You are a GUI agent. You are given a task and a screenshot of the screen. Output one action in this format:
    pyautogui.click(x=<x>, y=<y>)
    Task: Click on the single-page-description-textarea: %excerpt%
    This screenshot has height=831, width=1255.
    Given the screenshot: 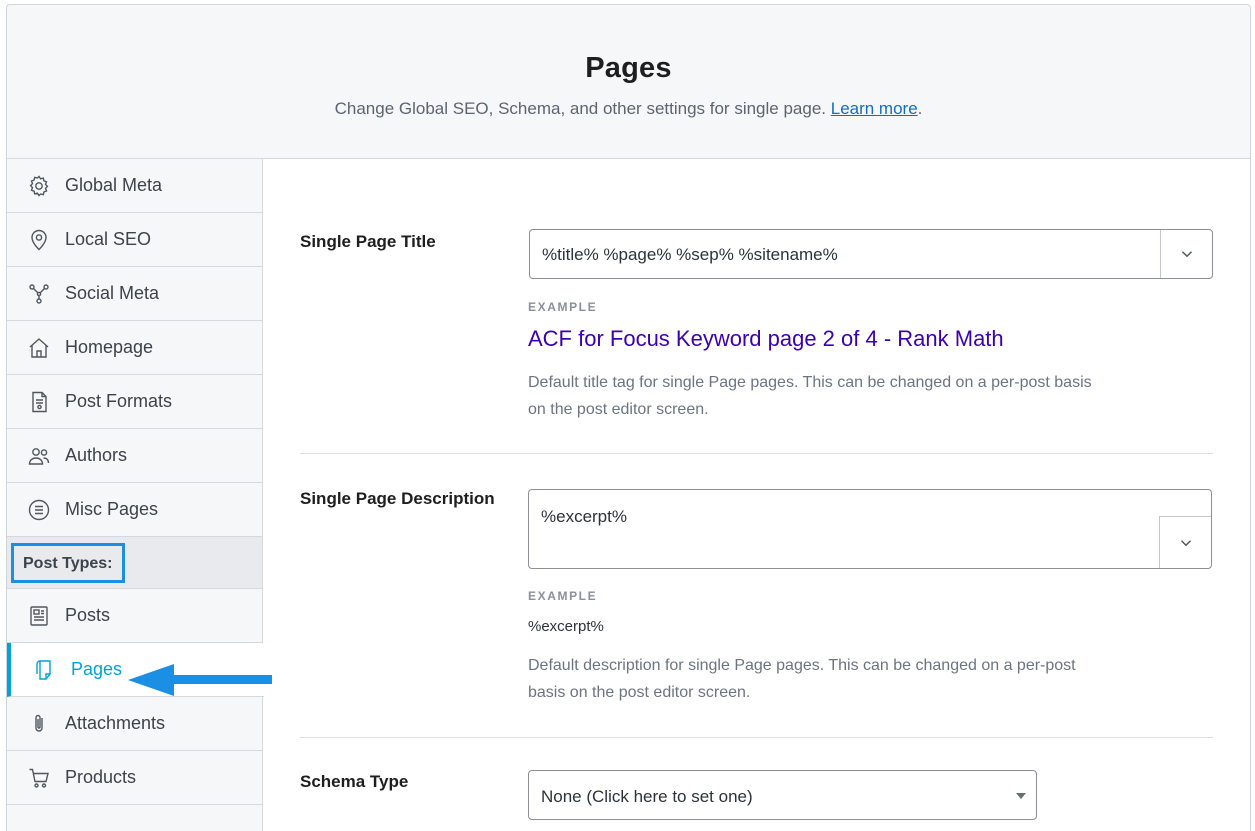 What is the action you would take?
    pyautogui.click(x=870, y=529)
    